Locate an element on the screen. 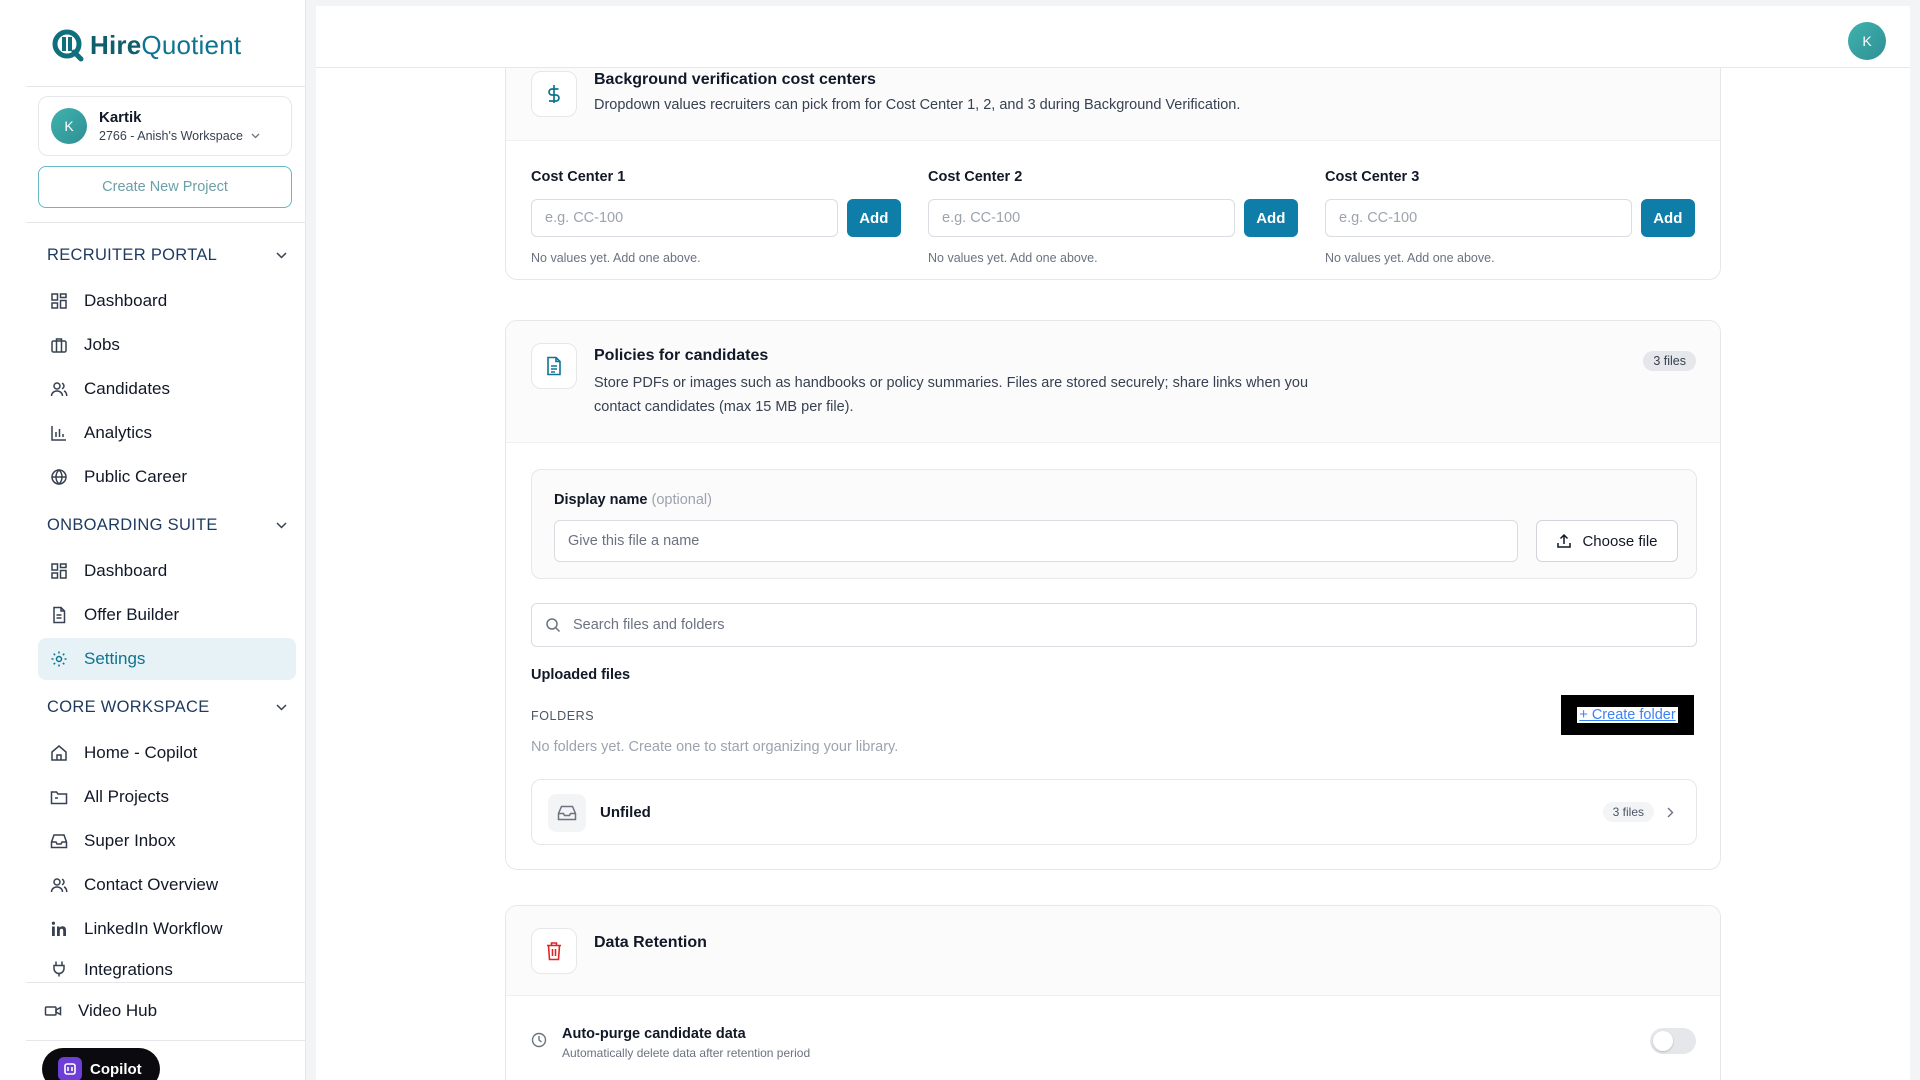 The image size is (1920, 1080). section-recruiter-portal: RECRUITER PORTAL is located at coordinates (167, 255).